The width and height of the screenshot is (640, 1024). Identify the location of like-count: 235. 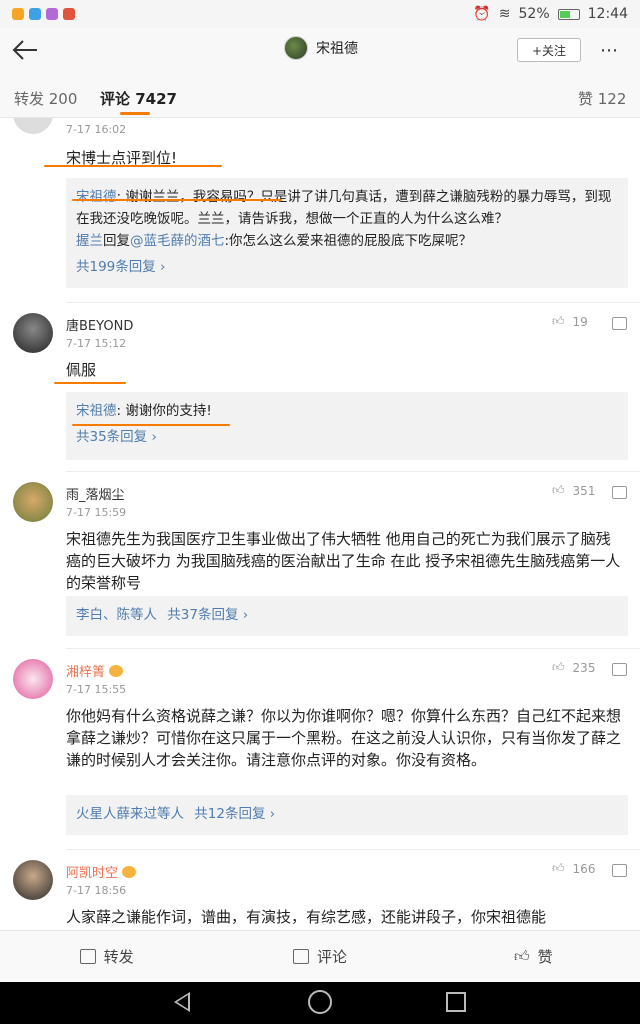
(584, 667).